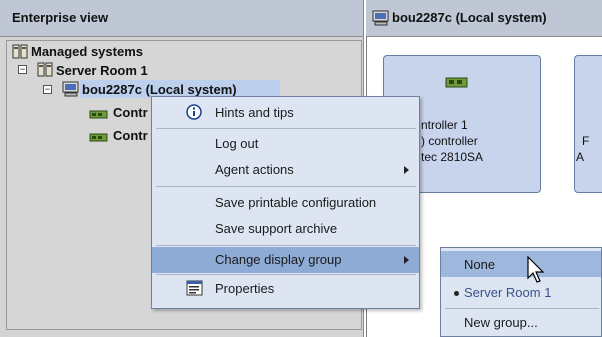 The image size is (602, 337). Describe the element at coordinates (130, 135) in the screenshot. I see `tree-item-controller-2: Contr` at that location.